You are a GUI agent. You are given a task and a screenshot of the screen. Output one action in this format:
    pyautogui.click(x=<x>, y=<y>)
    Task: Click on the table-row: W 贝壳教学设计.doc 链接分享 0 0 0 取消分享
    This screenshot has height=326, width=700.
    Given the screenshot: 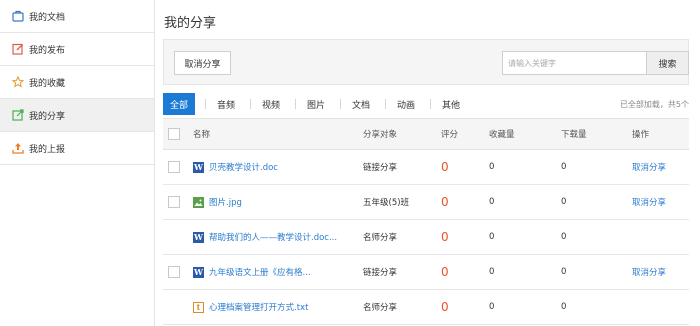 What is the action you would take?
    pyautogui.click(x=426, y=167)
    